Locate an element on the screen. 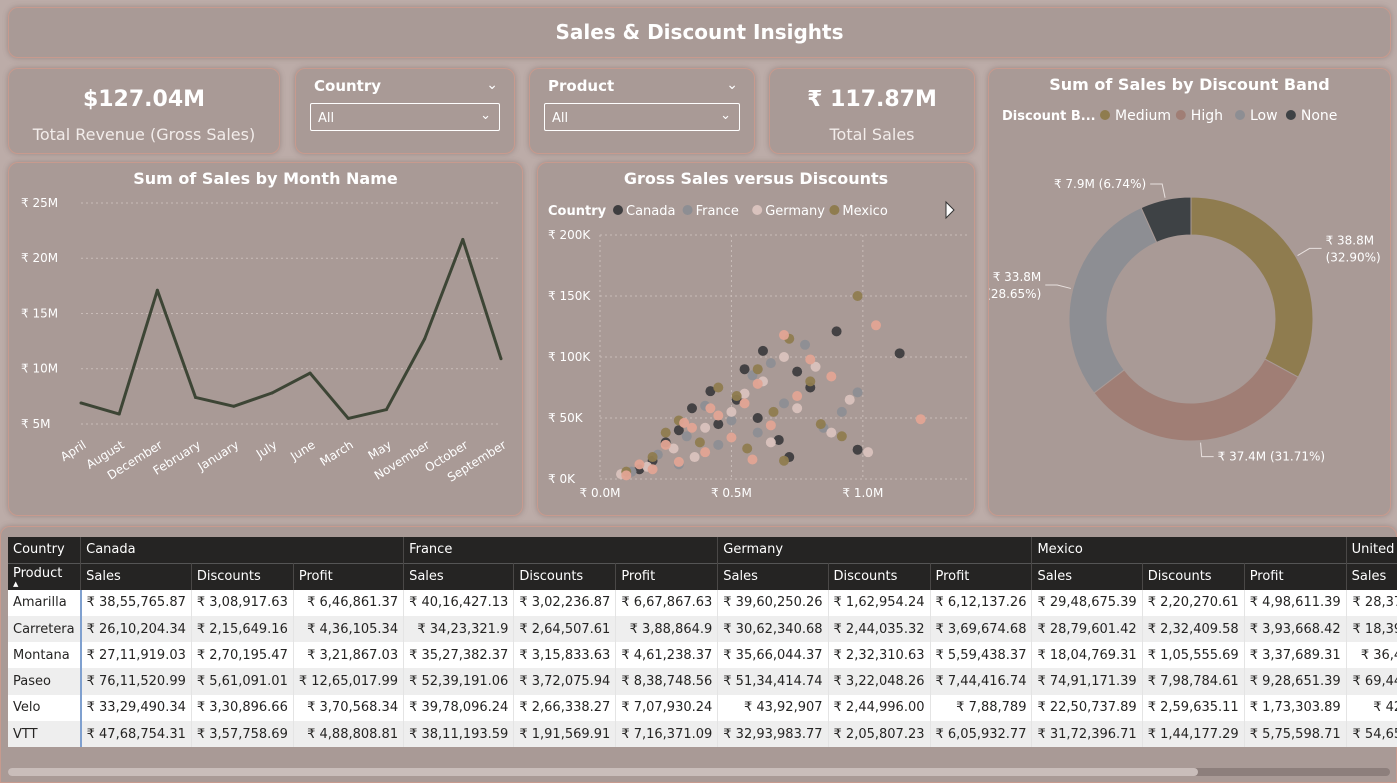 The width and height of the screenshot is (1397, 783). table-cell: ₹ 2,59,635.11 is located at coordinates (1193, 708).